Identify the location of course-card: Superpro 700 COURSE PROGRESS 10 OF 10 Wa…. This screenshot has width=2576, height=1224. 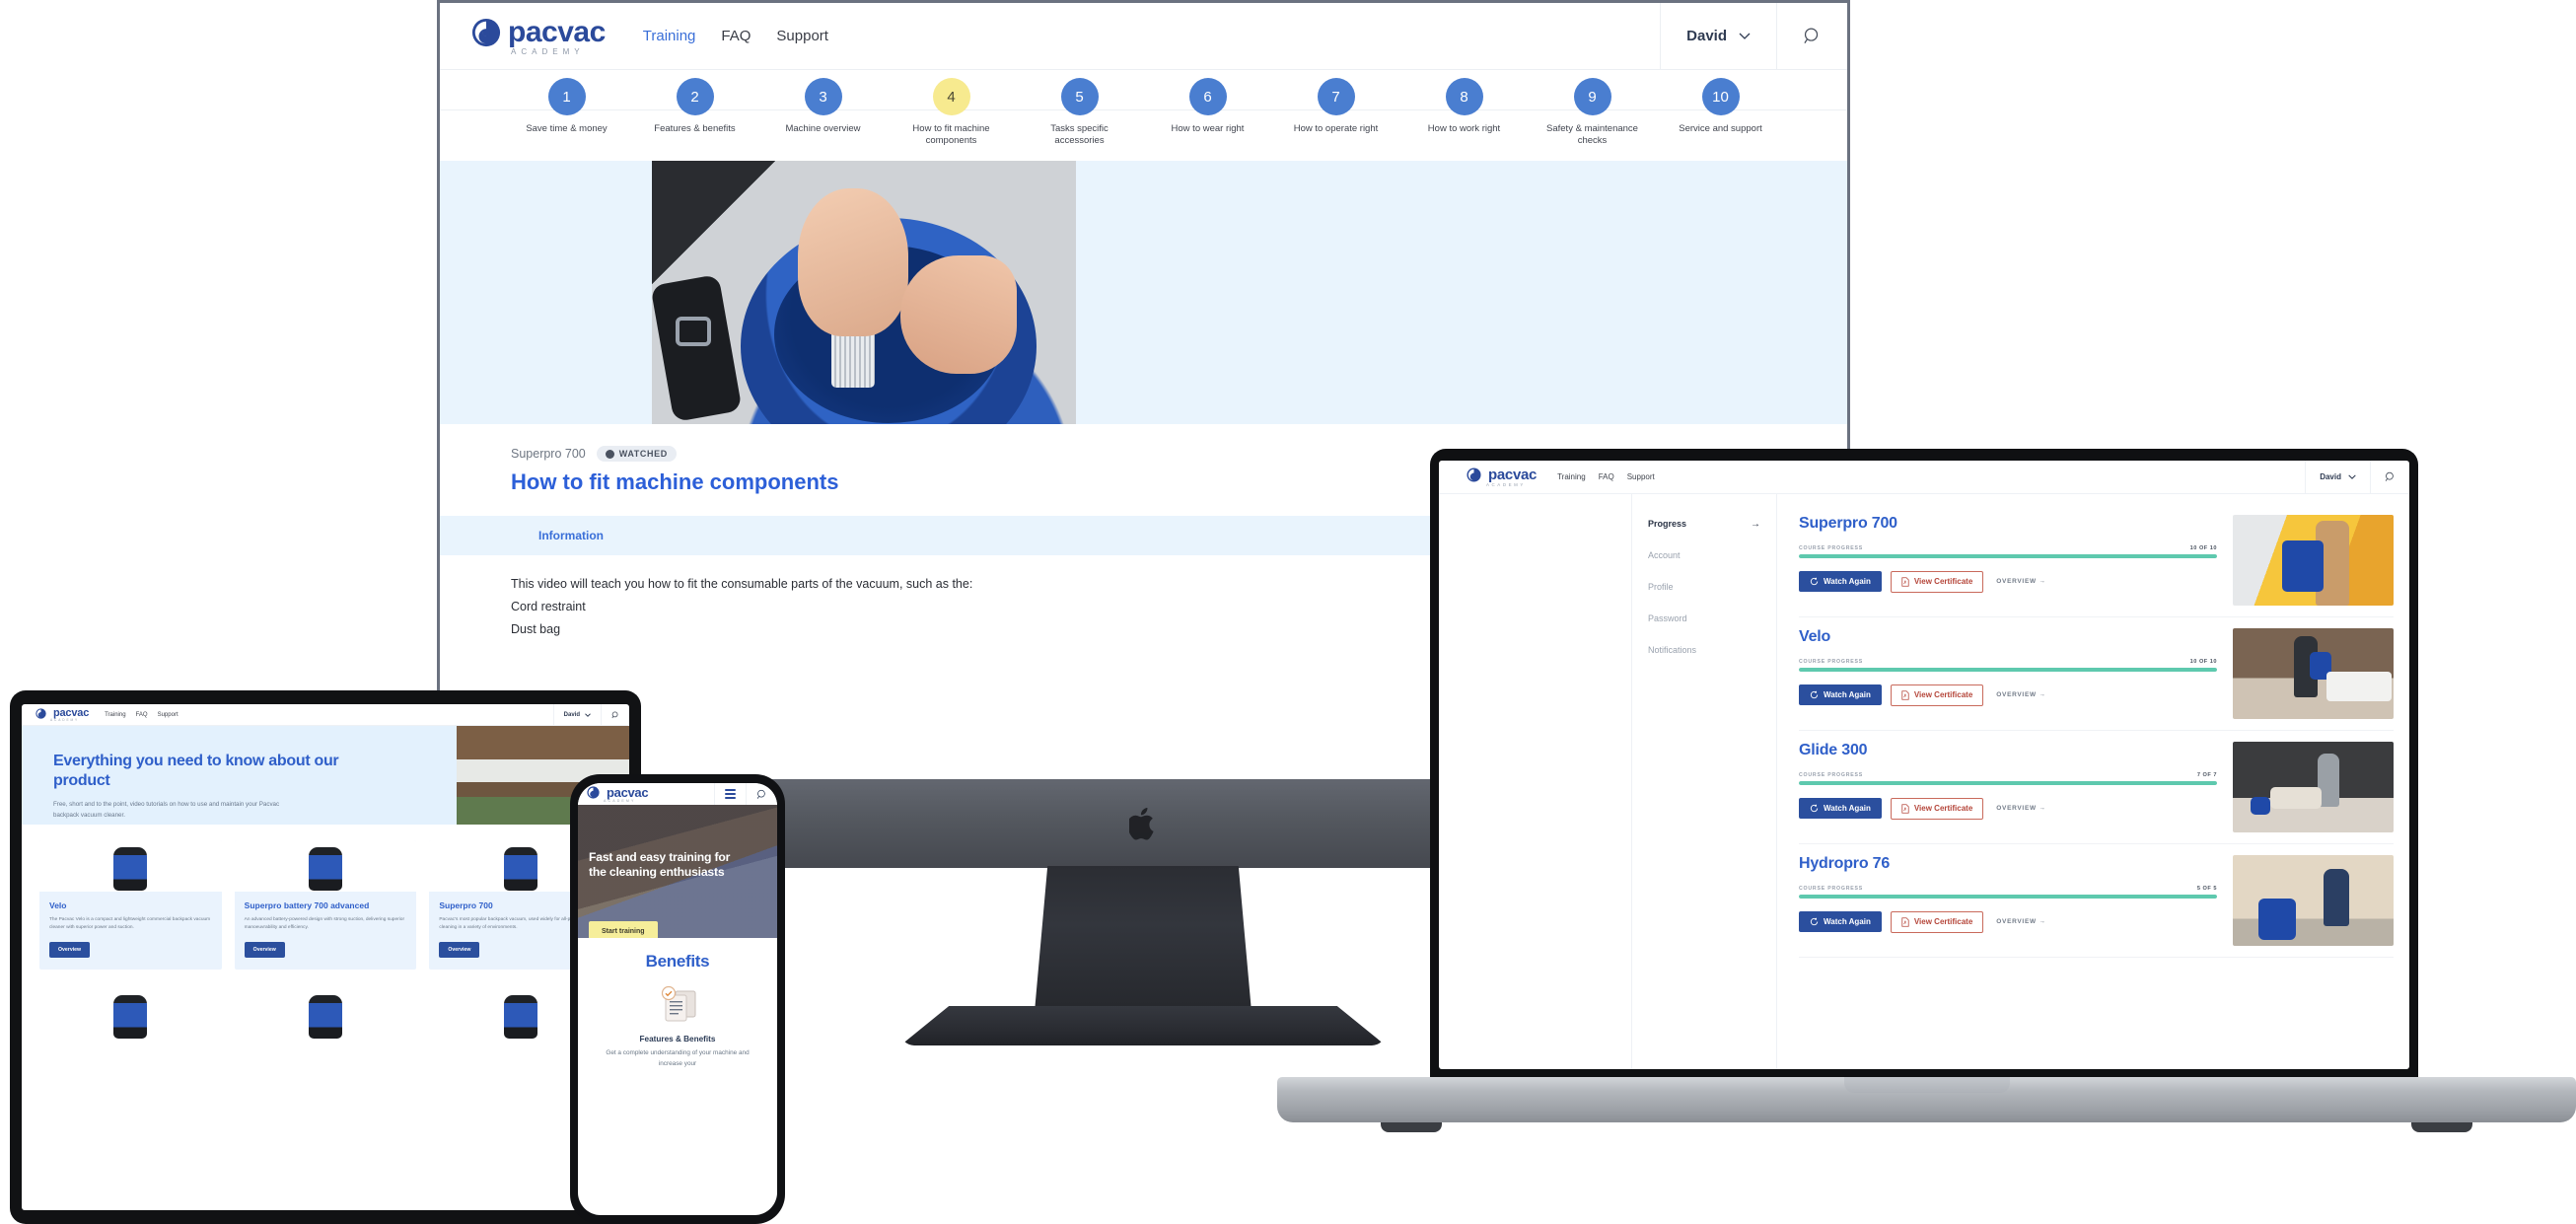
(2097, 560).